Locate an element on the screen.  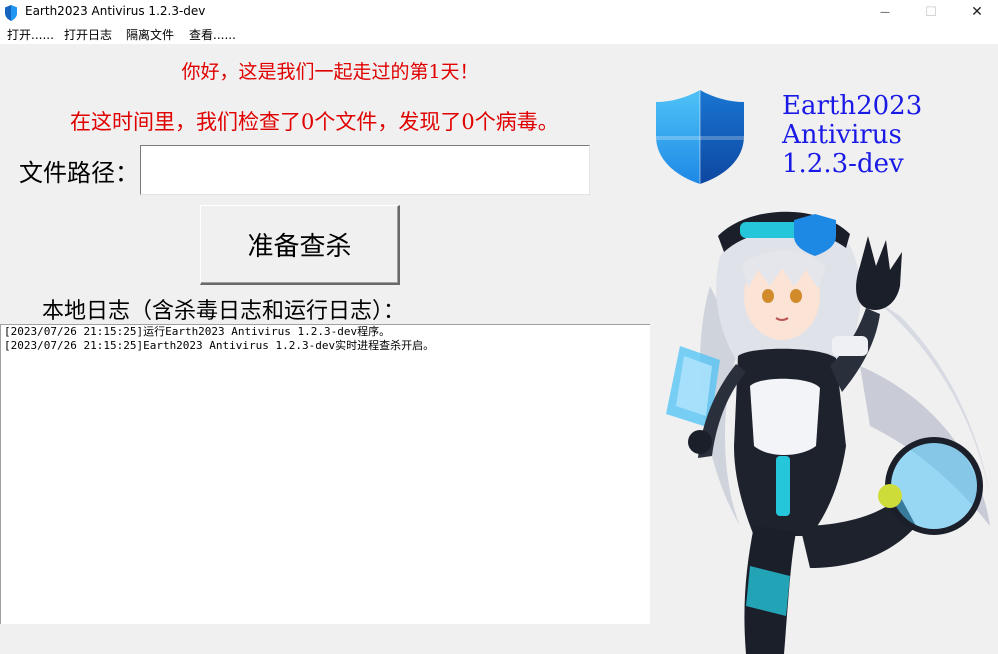
shield-icon is located at coordinates (700, 137).